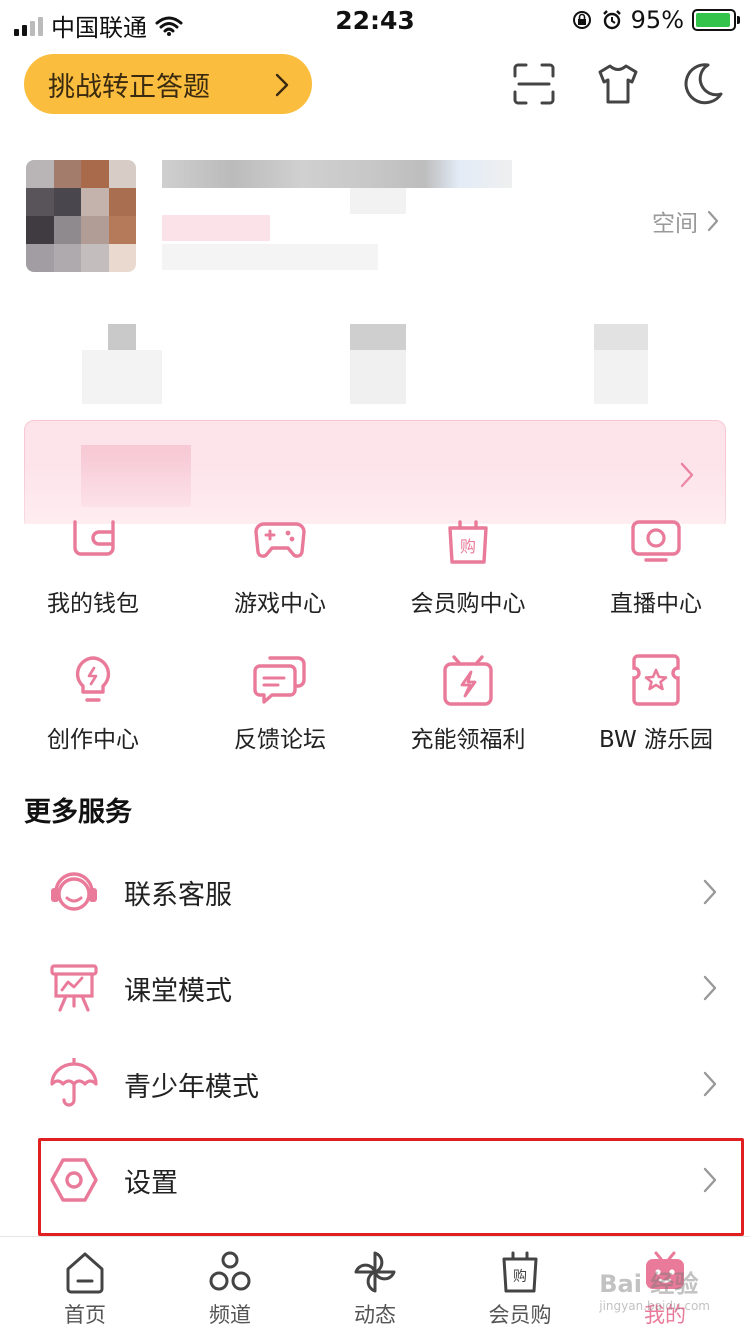 The image size is (750, 1334). I want to click on home-icon, so click(85, 1273).